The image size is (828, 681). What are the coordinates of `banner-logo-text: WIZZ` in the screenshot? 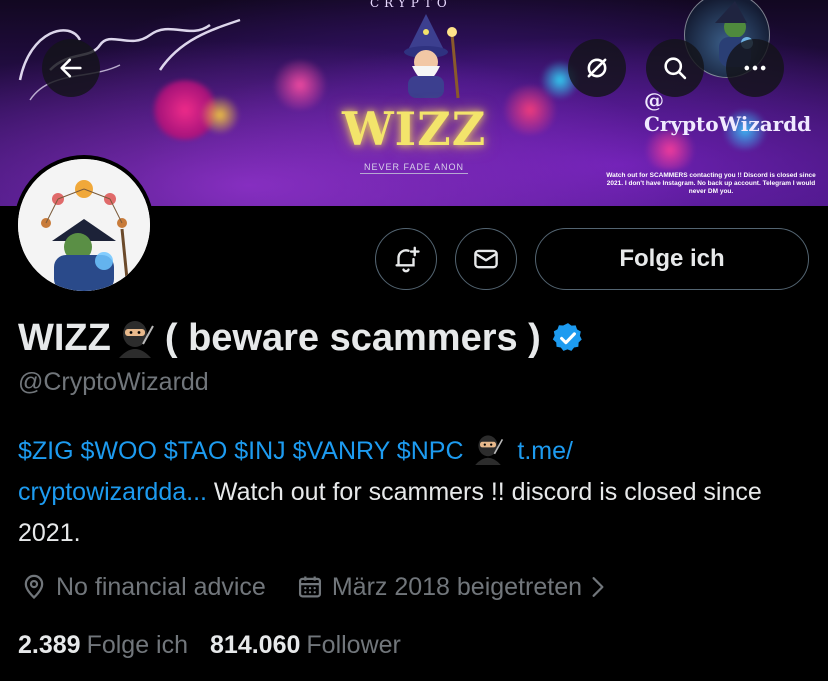 It's located at (414, 129).